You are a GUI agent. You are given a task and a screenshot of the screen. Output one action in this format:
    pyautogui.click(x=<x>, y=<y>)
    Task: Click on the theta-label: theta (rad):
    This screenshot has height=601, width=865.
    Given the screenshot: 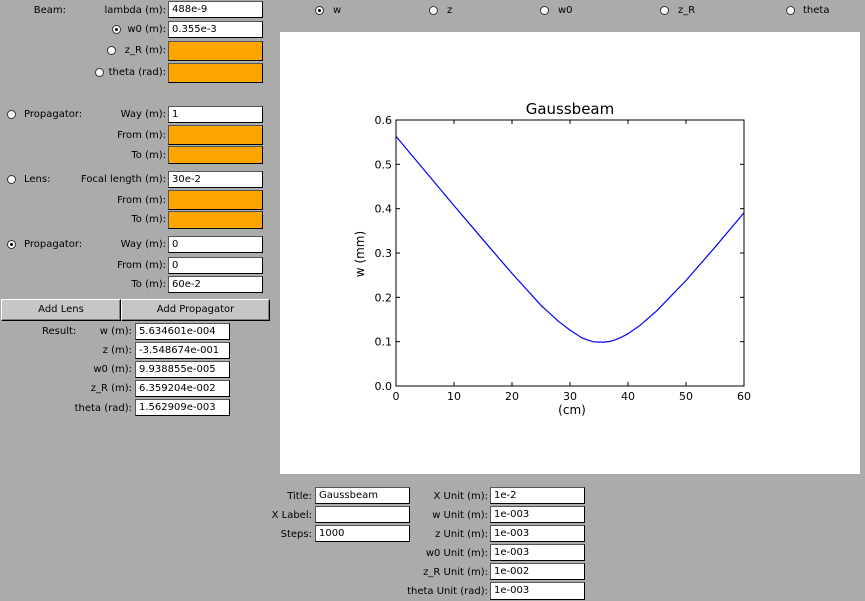 What is the action you would take?
    pyautogui.click(x=137, y=72)
    